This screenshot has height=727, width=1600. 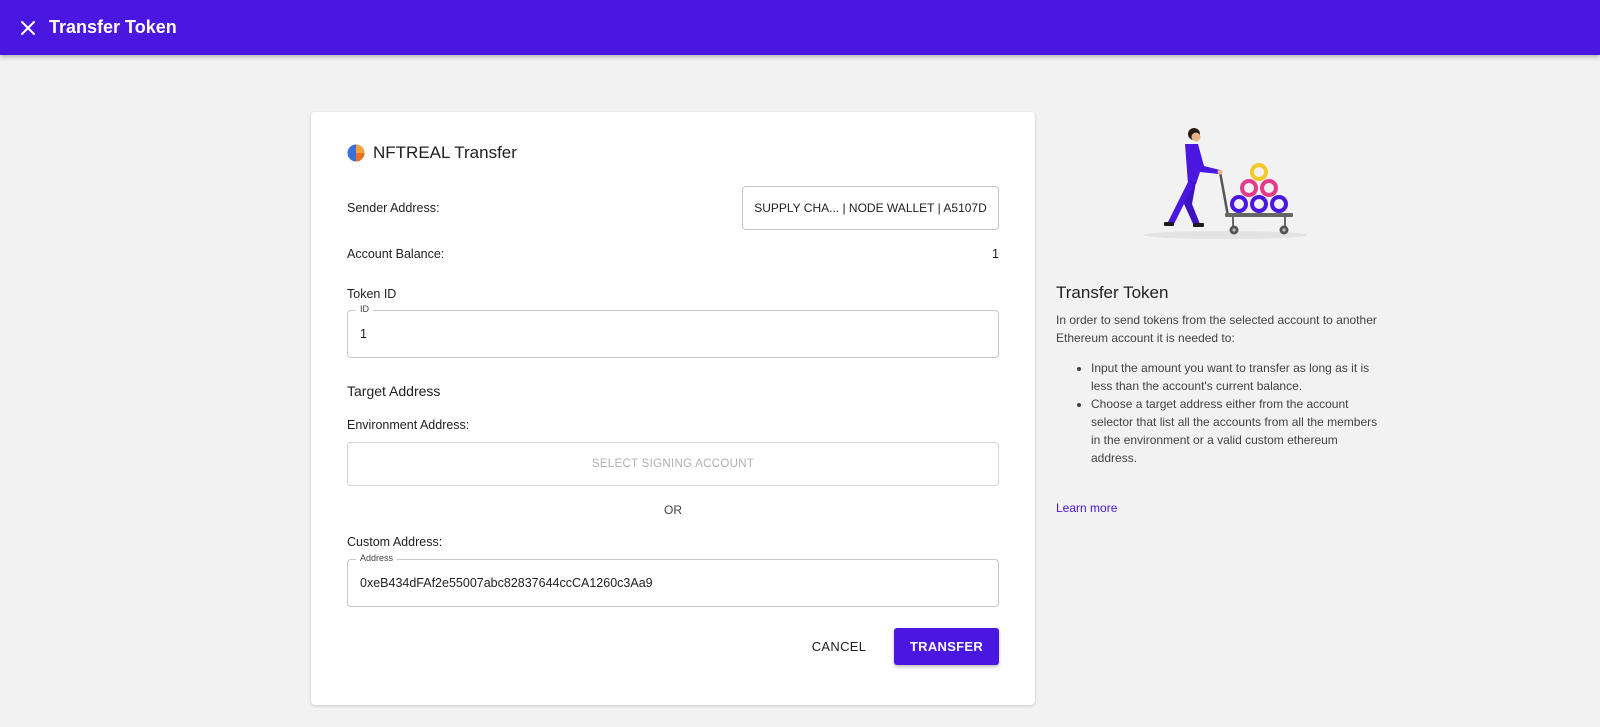 What do you see at coordinates (870, 208) in the screenshot?
I see `sender-address-select: SUPPLY CHA... | NODE WALLET | A5107D` at bounding box center [870, 208].